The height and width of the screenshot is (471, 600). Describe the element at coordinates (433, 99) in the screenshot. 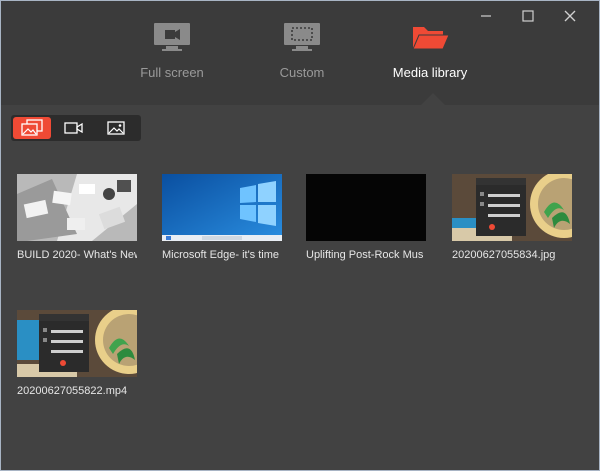

I see `active-tab-pointer` at that location.